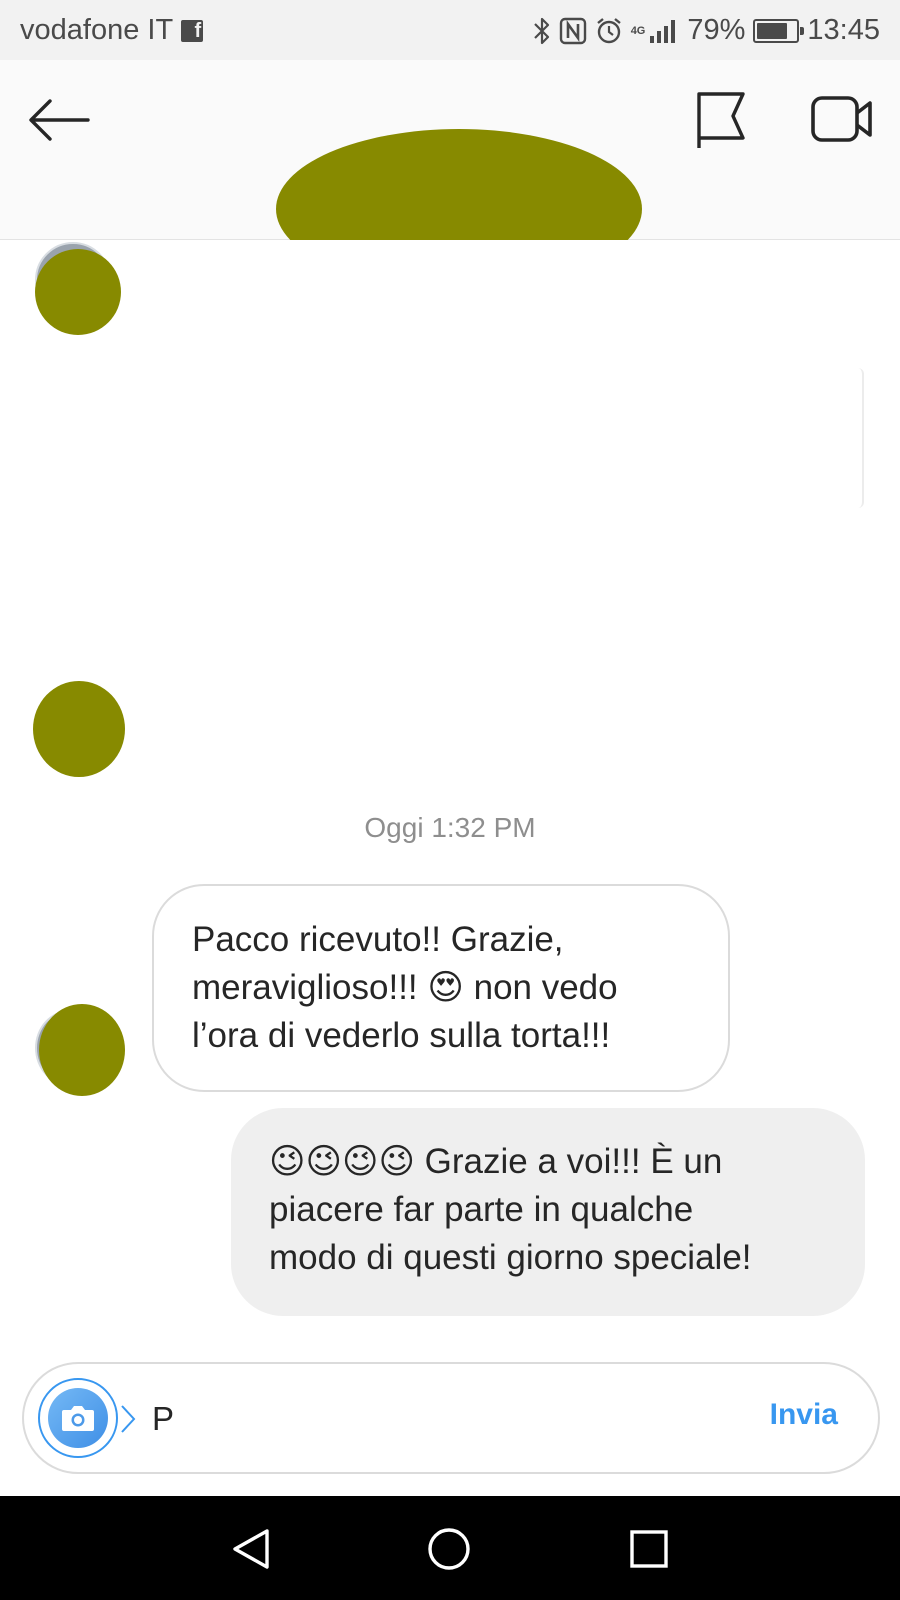 The height and width of the screenshot is (1600, 900). I want to click on nav-back-button, so click(251, 1549).